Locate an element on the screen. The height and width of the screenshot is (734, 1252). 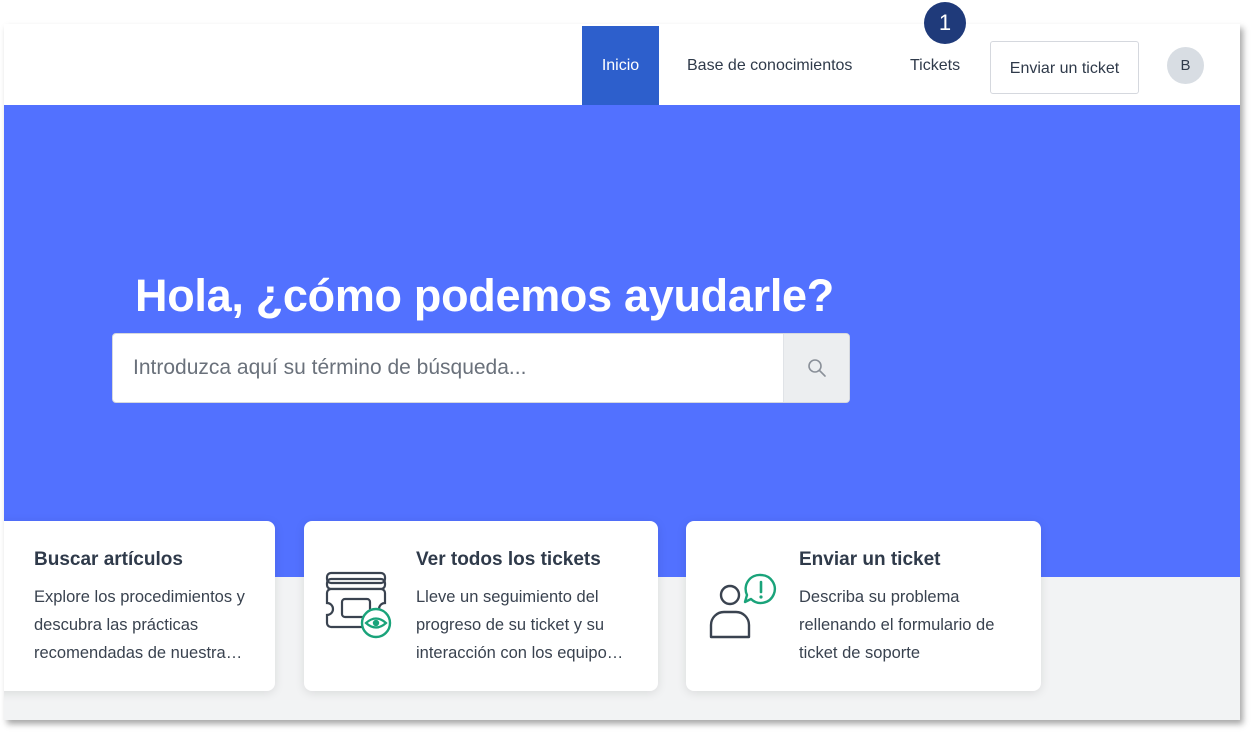
search-input is located at coordinates (449, 368).